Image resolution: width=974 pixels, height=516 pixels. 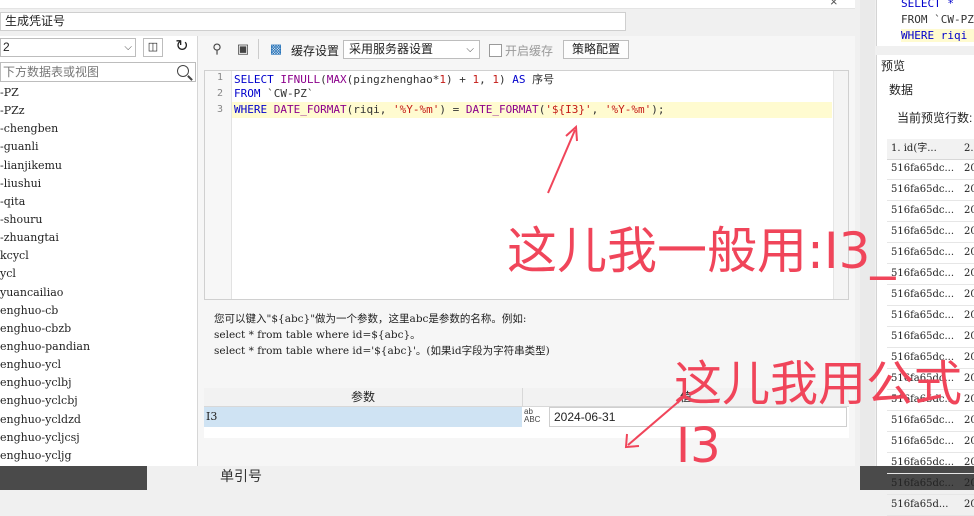 What do you see at coordinates (701, 251) in the screenshot?
I see `annotation-top: 这儿我一般用:I3_` at bounding box center [701, 251].